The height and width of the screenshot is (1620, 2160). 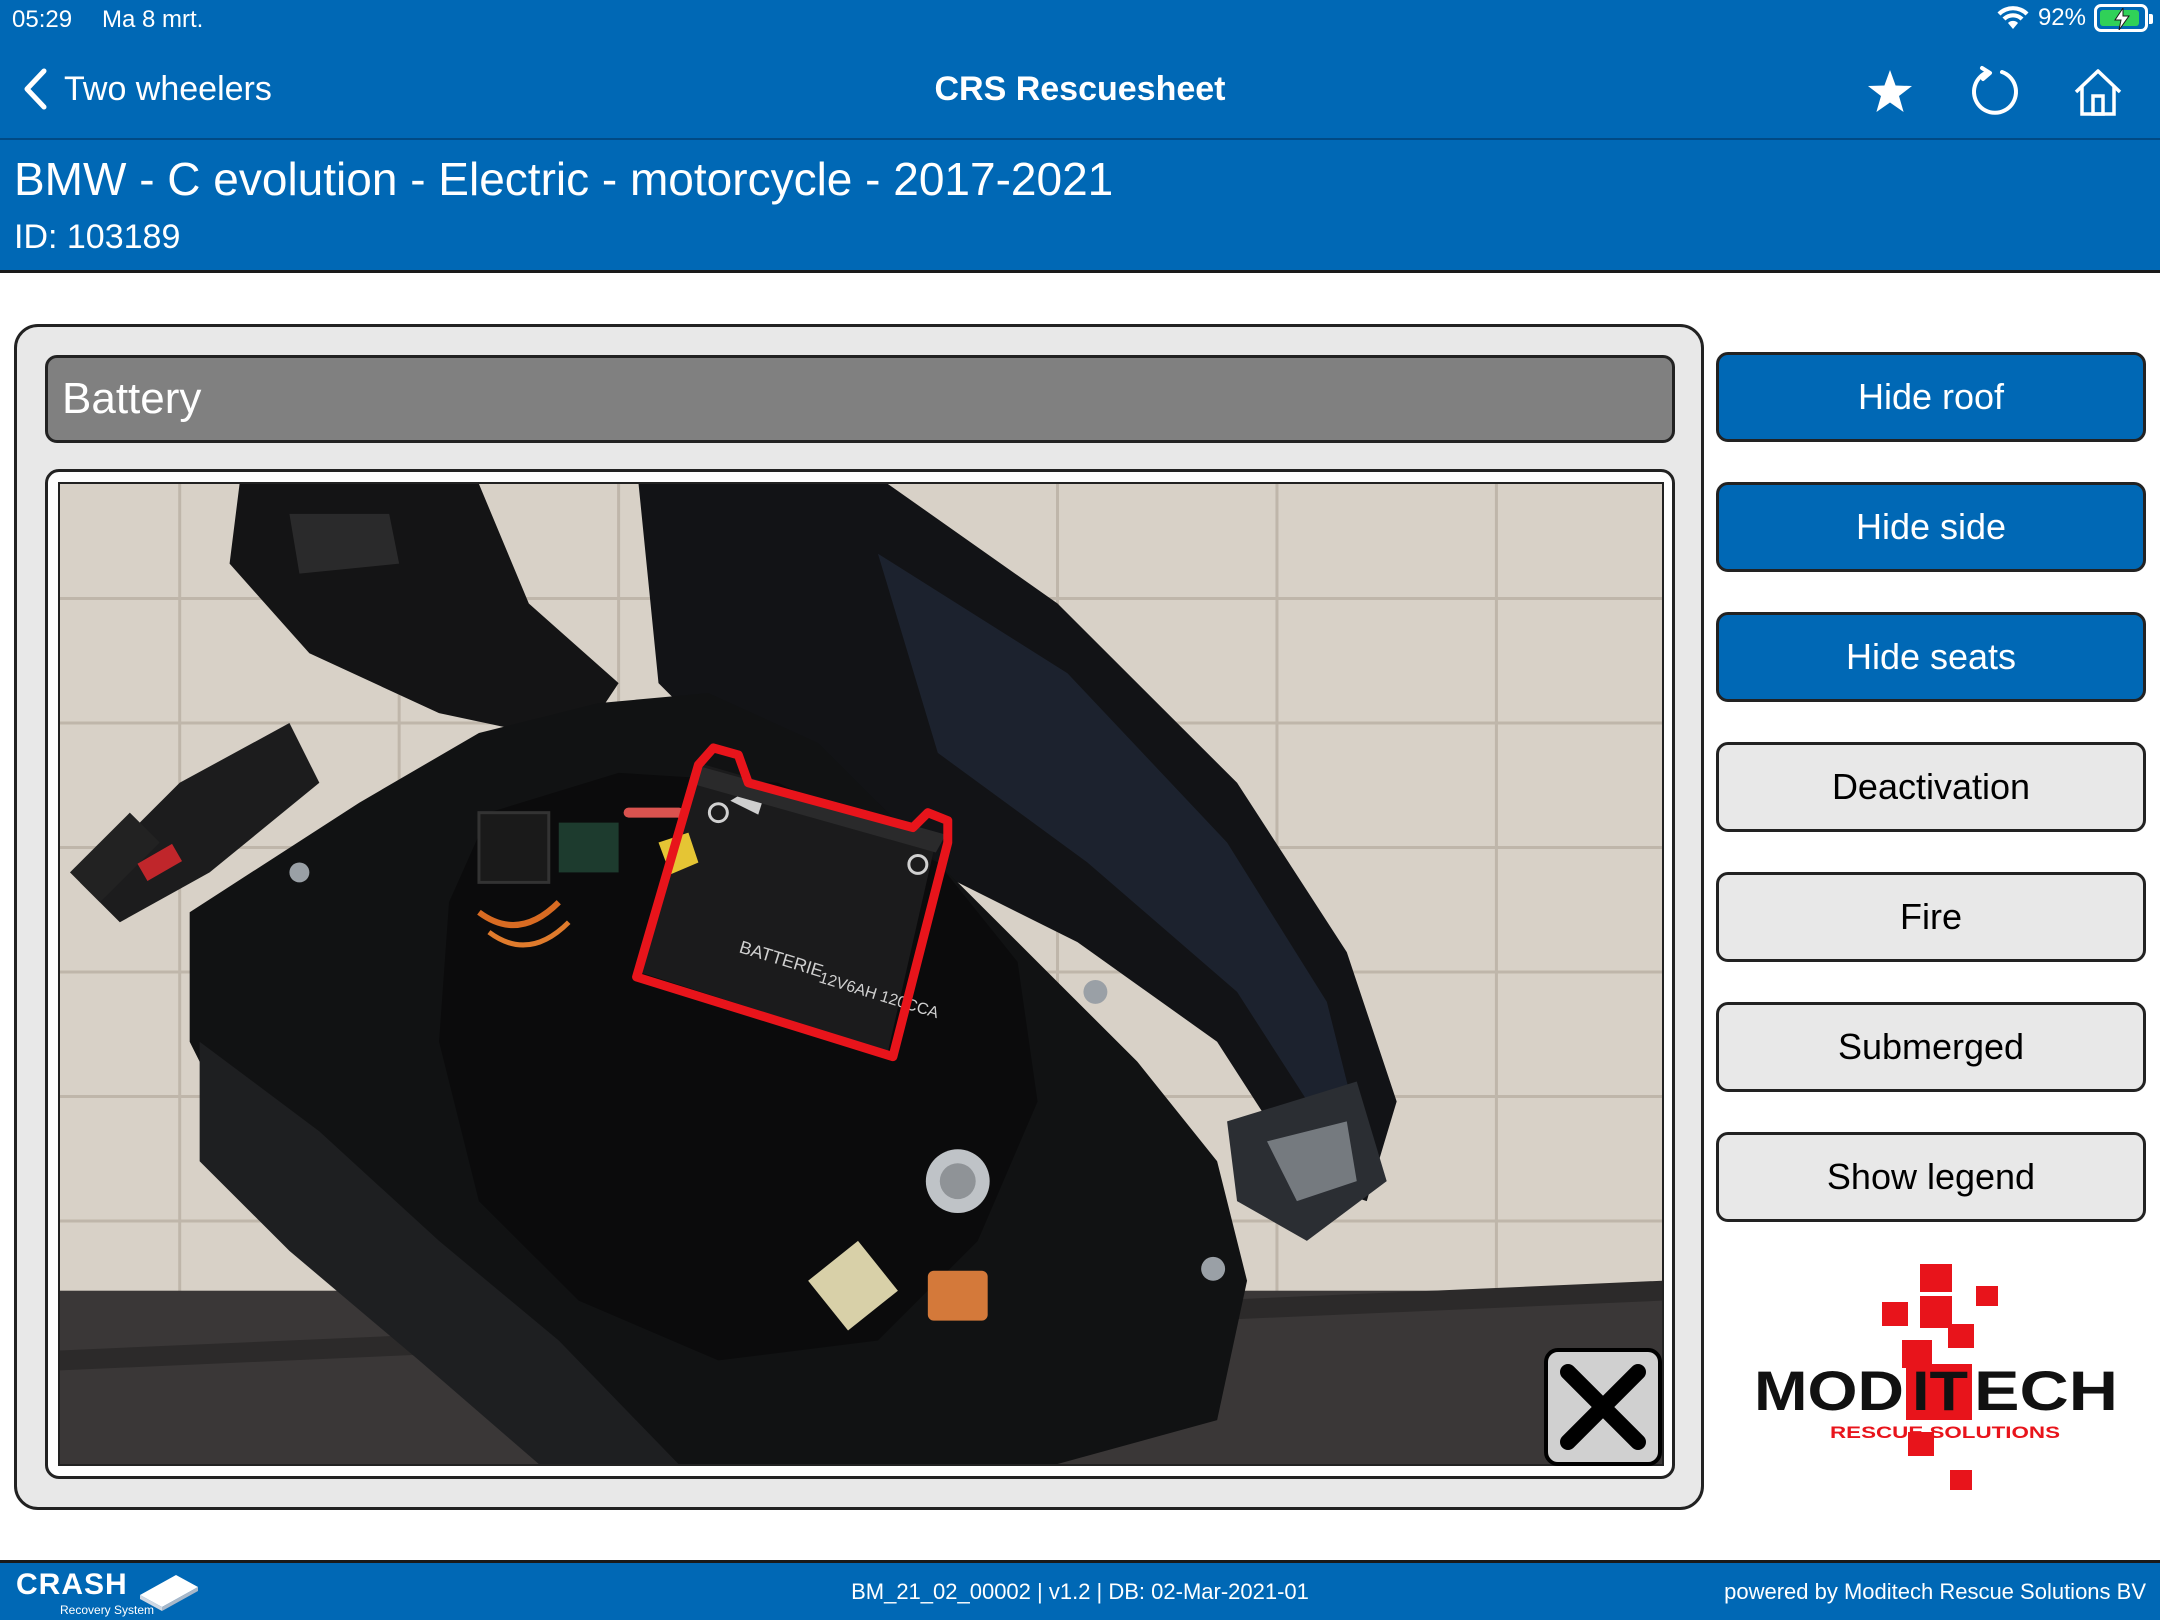 What do you see at coordinates (1931, 1177) in the screenshot?
I see `show-legend-button: Show legend` at bounding box center [1931, 1177].